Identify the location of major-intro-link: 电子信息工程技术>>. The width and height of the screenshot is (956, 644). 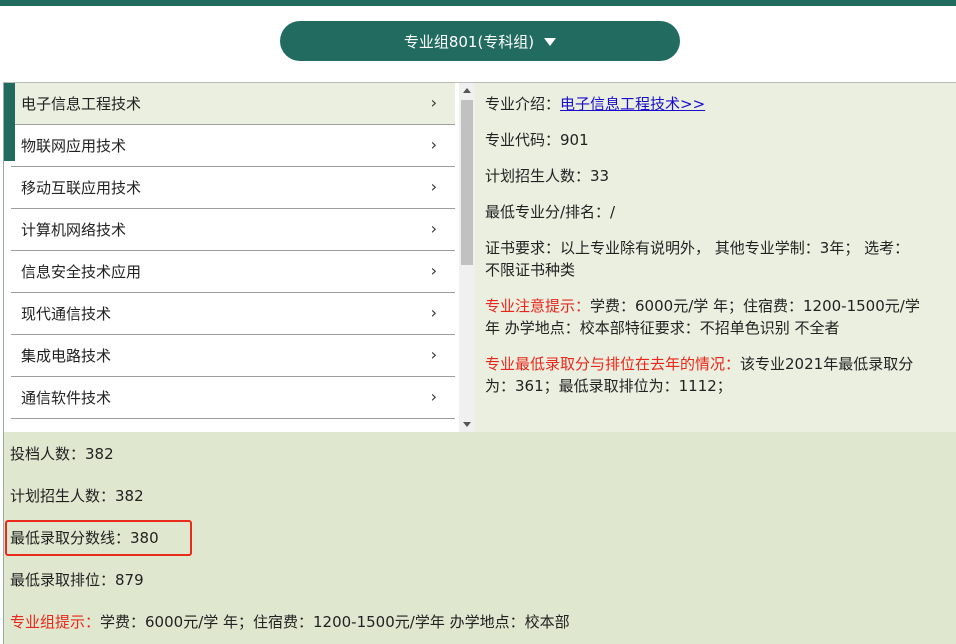
(632, 104).